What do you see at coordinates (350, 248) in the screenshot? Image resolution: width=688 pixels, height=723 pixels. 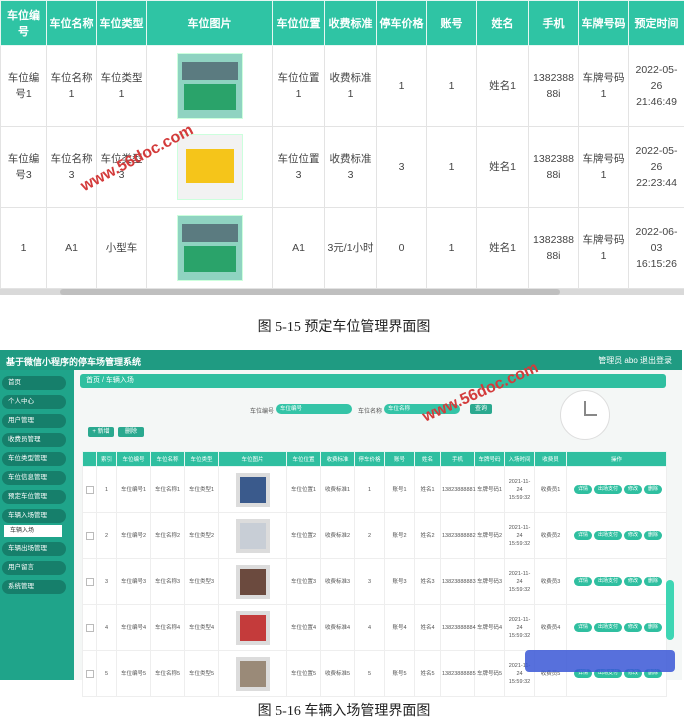 I see `table-cell: 3元/1小时` at bounding box center [350, 248].